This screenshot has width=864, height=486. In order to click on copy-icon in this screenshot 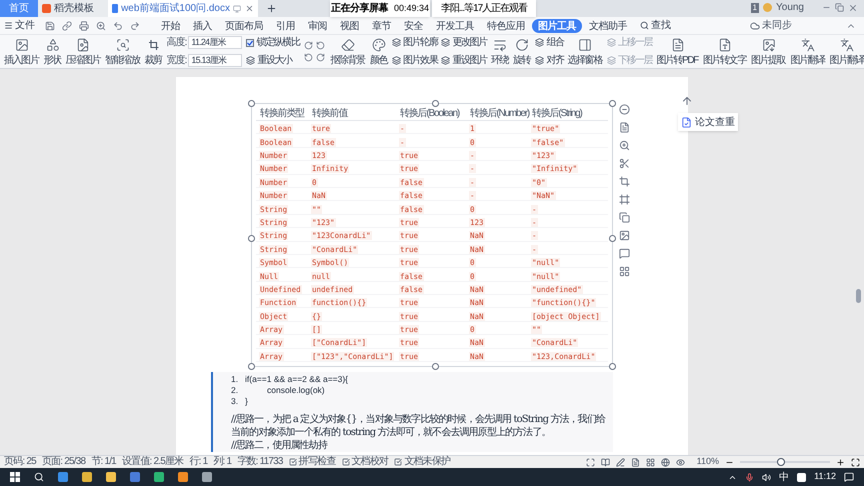, I will do `click(624, 217)`.